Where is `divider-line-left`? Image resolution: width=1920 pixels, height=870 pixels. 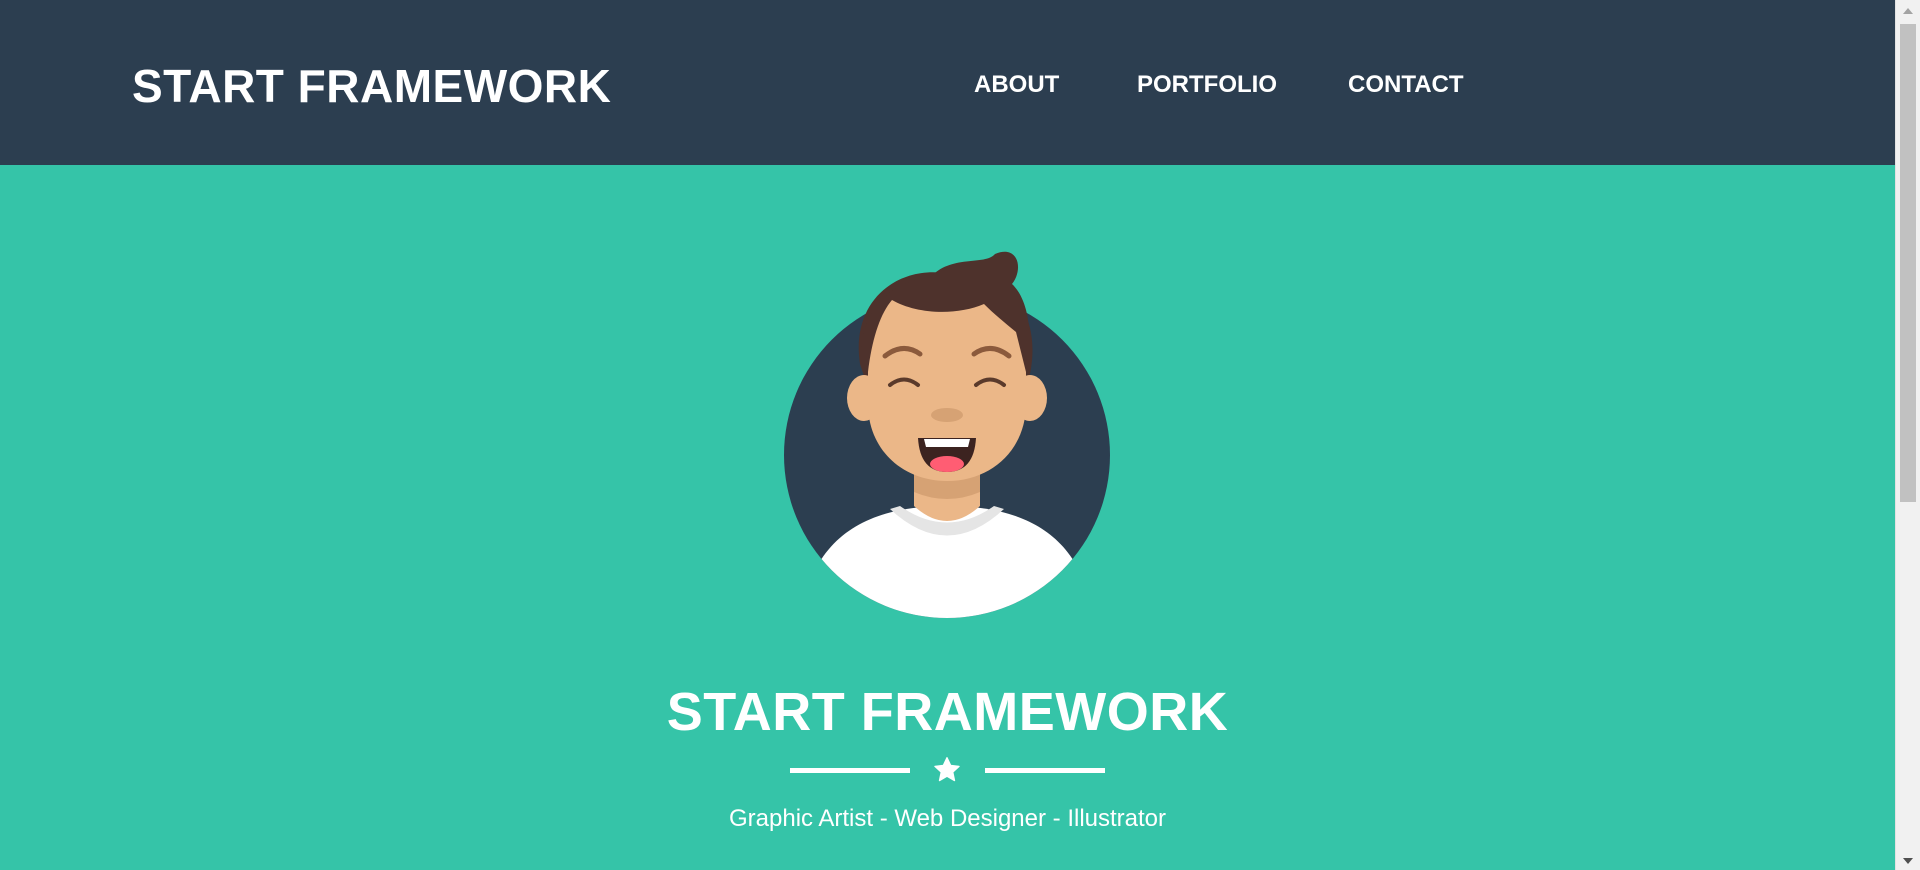 divider-line-left is located at coordinates (850, 770).